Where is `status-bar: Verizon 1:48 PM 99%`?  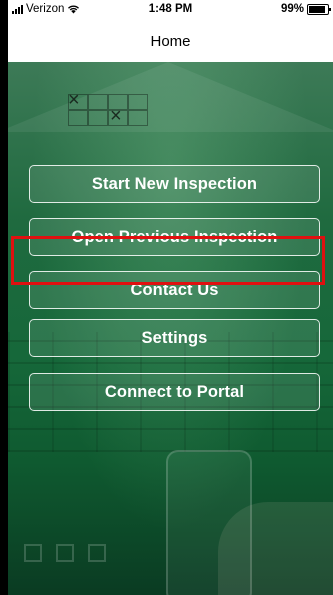 status-bar: Verizon 1:48 PM 99% is located at coordinates (170, 10).